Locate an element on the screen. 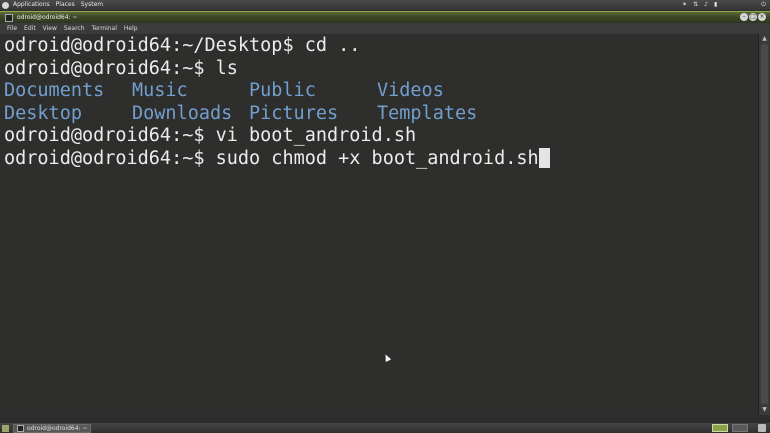 The width and height of the screenshot is (770, 433). menu-view: View is located at coordinates (50, 28).